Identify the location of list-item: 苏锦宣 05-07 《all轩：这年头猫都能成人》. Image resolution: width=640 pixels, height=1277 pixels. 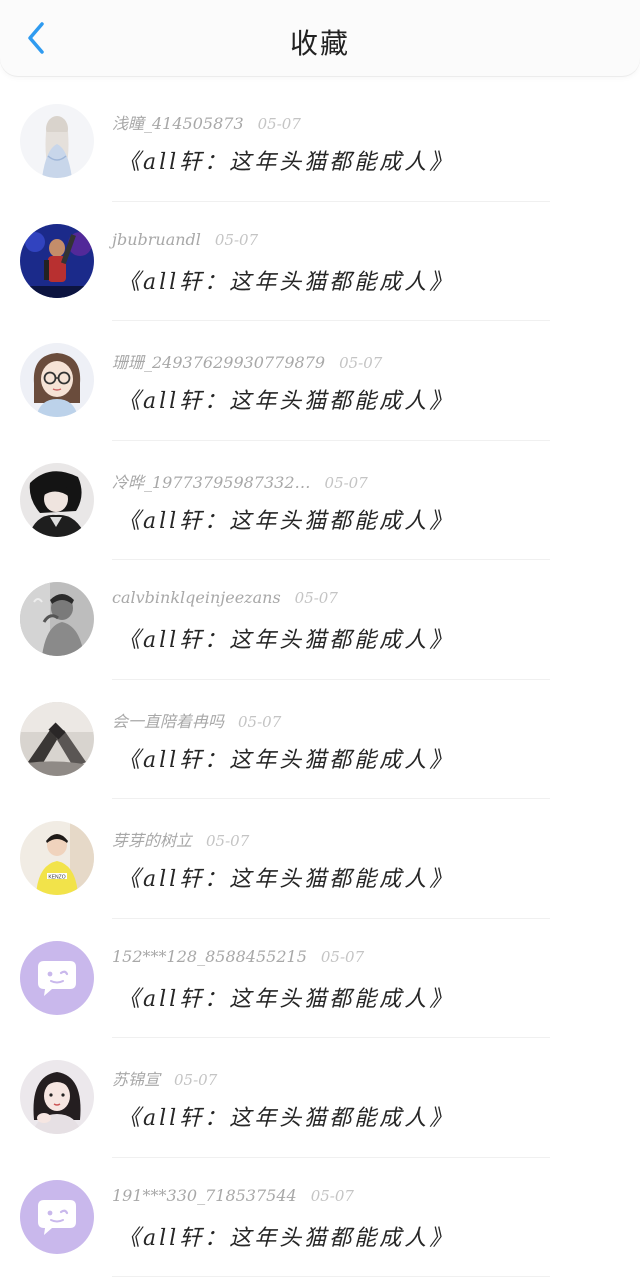
(320, 1098).